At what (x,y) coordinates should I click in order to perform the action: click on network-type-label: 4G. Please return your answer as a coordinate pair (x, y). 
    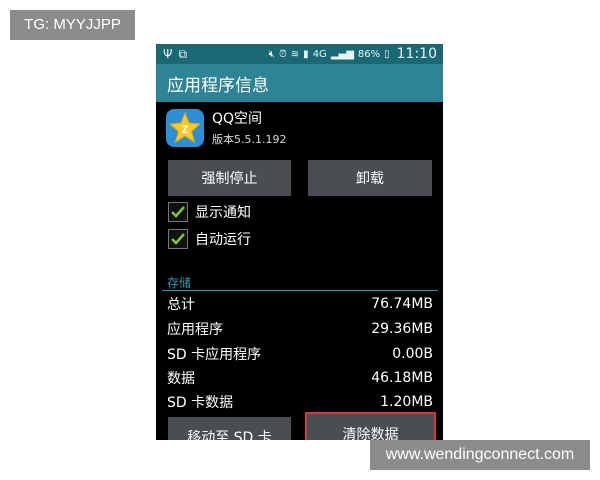
    Looking at the image, I should click on (319, 54).